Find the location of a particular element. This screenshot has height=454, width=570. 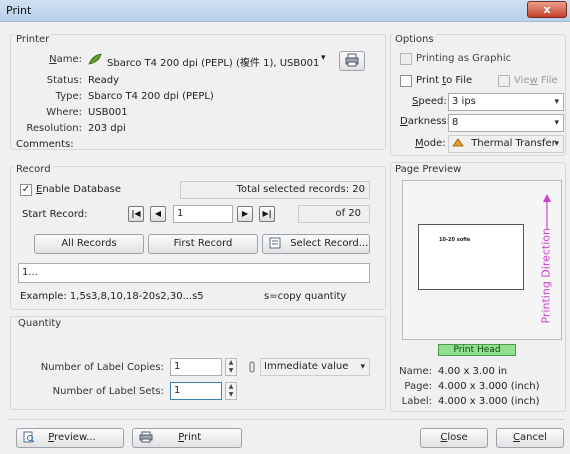

printing-as-graphic-label: Printing as Graphic is located at coordinates (464, 58).